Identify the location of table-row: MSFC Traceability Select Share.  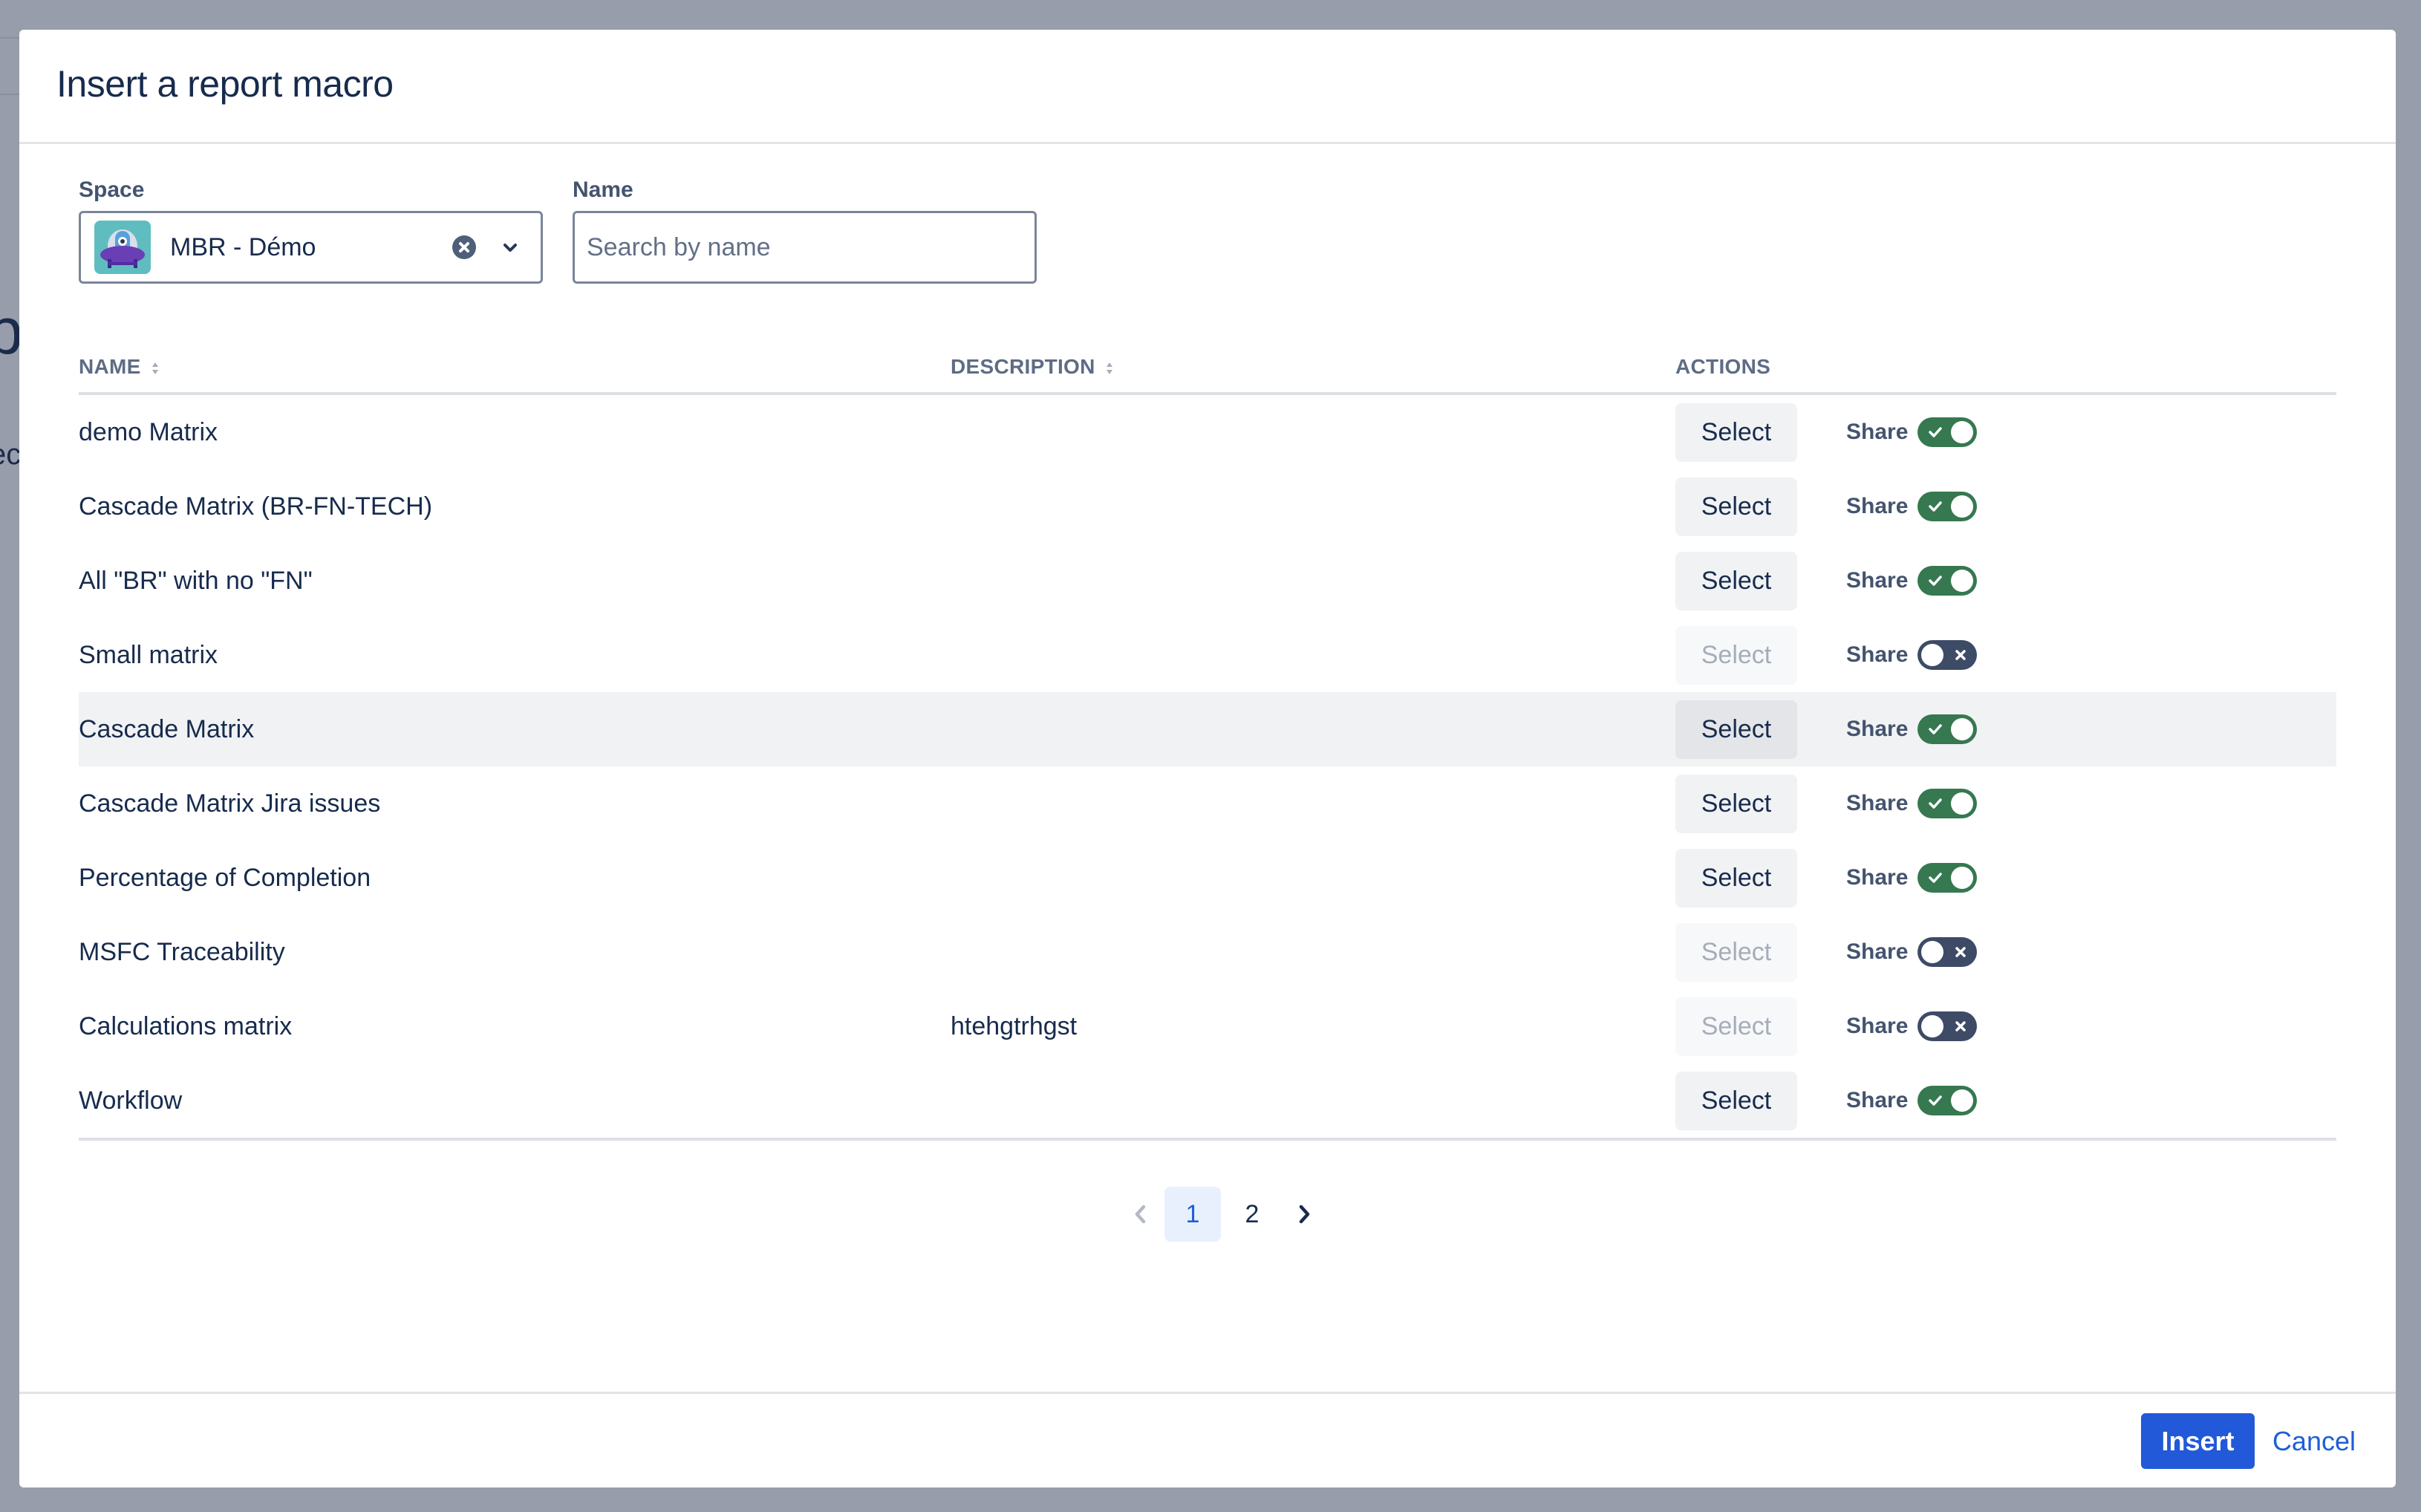
(1207, 952).